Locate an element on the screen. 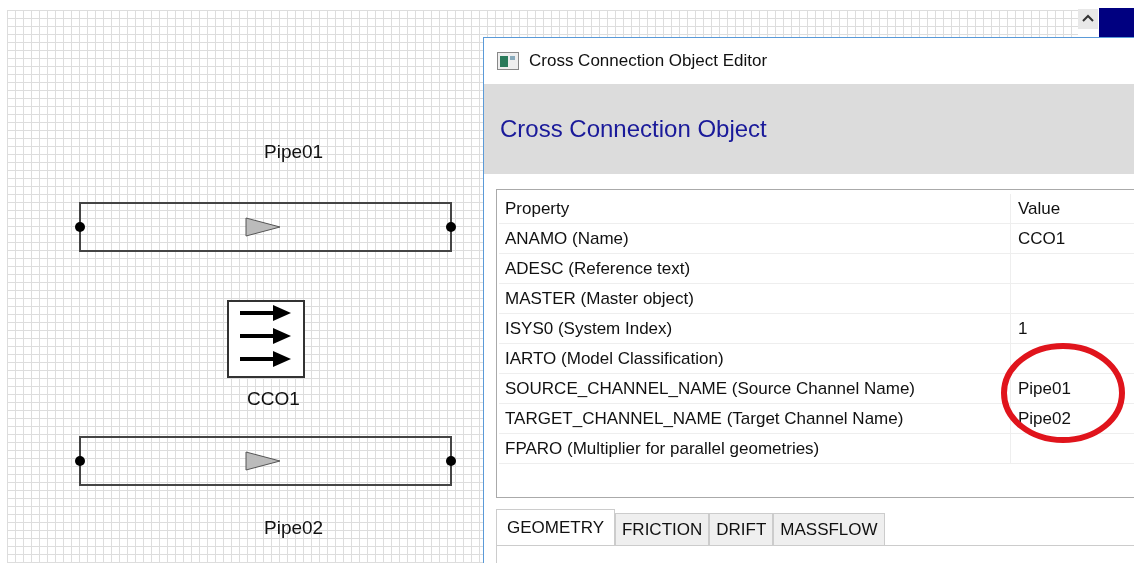  pipe-label: Pipe01 is located at coordinates (294, 152).